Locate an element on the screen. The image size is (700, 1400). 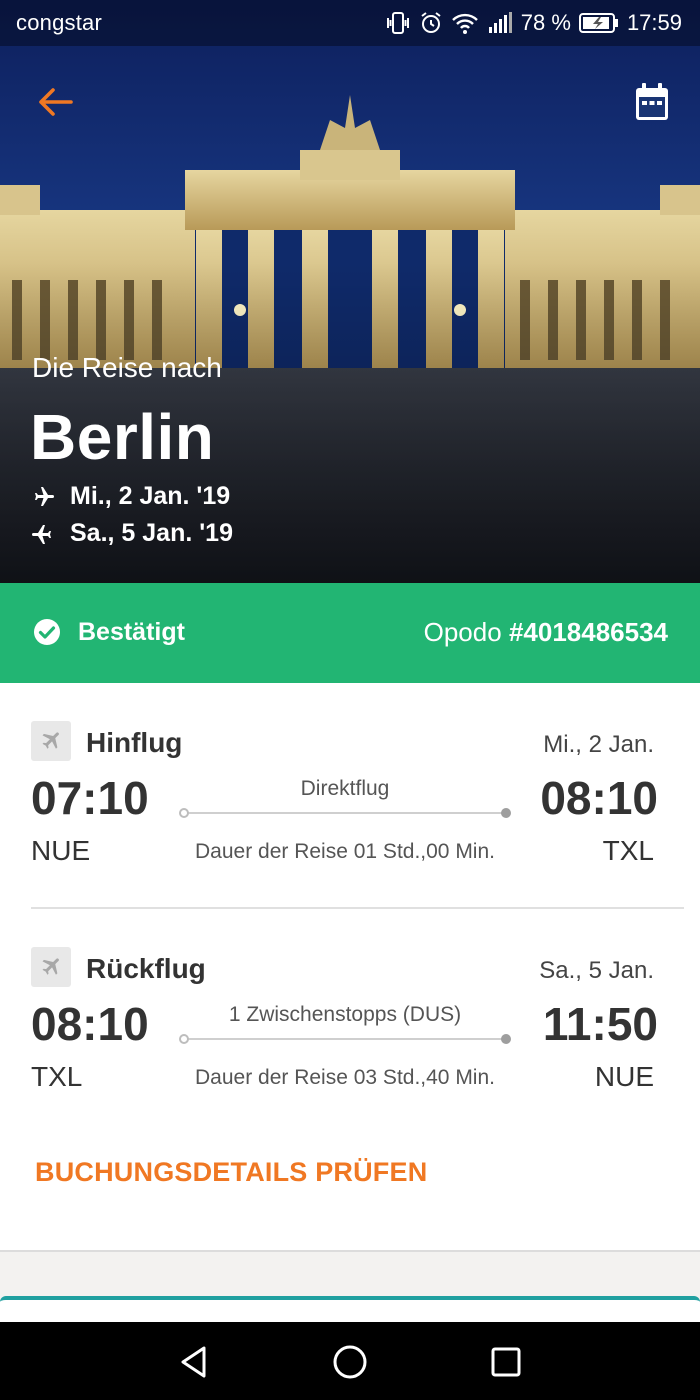
outbound-date: Mi., 2 Jan. '19 is located at coordinates (150, 496).